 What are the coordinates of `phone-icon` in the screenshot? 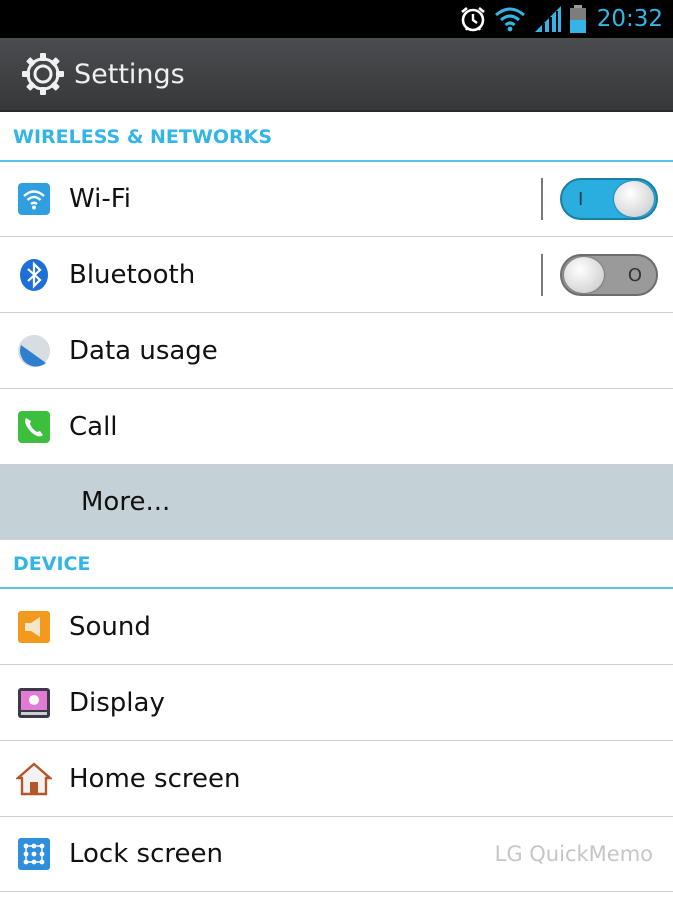 It's located at (34, 427).